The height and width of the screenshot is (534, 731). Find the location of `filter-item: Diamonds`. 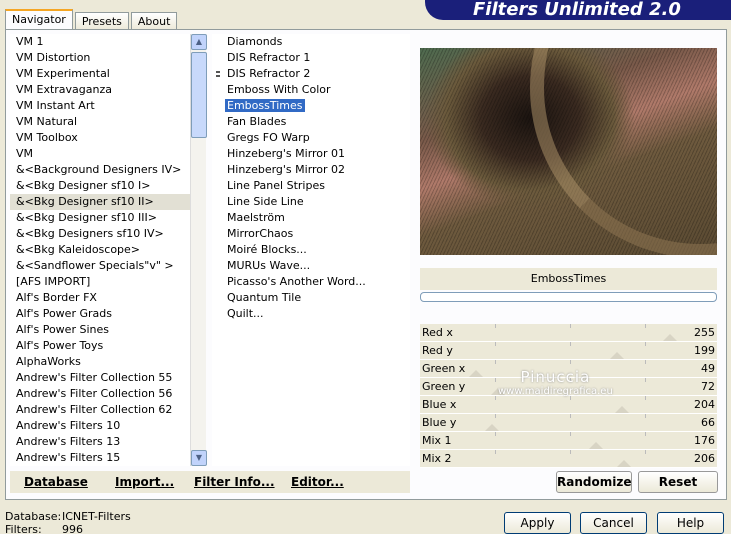

filter-item: Diamonds is located at coordinates (311, 42).